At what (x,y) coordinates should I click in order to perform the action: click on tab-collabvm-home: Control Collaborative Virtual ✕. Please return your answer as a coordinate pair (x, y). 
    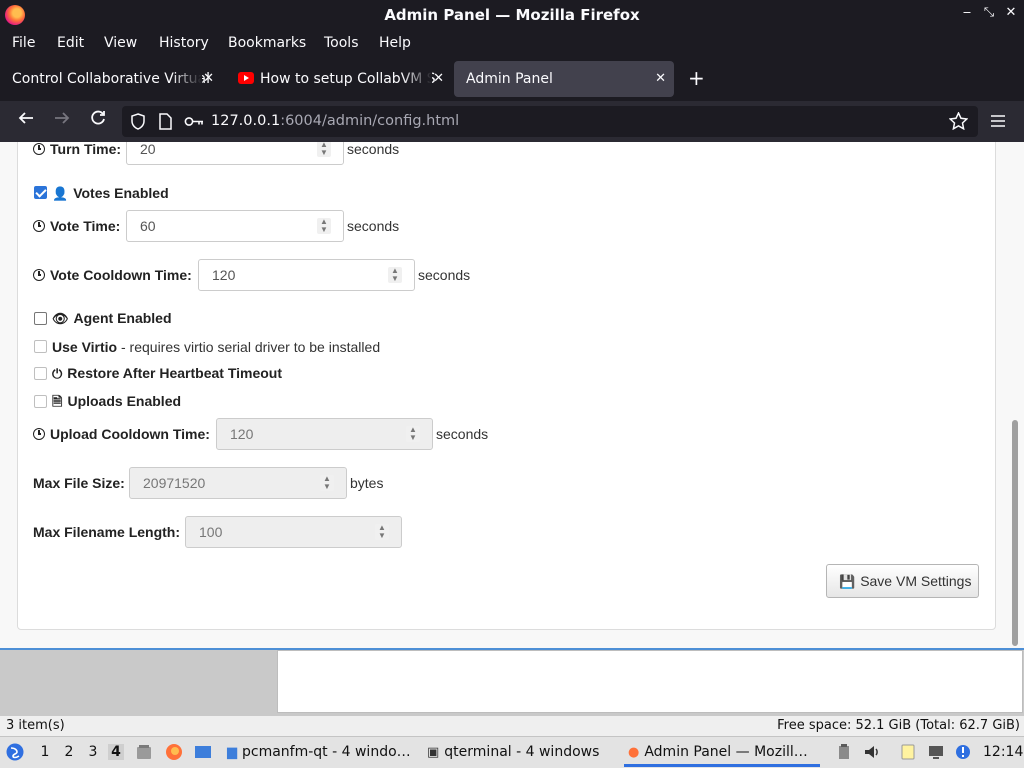
    Looking at the image, I should click on (111, 79).